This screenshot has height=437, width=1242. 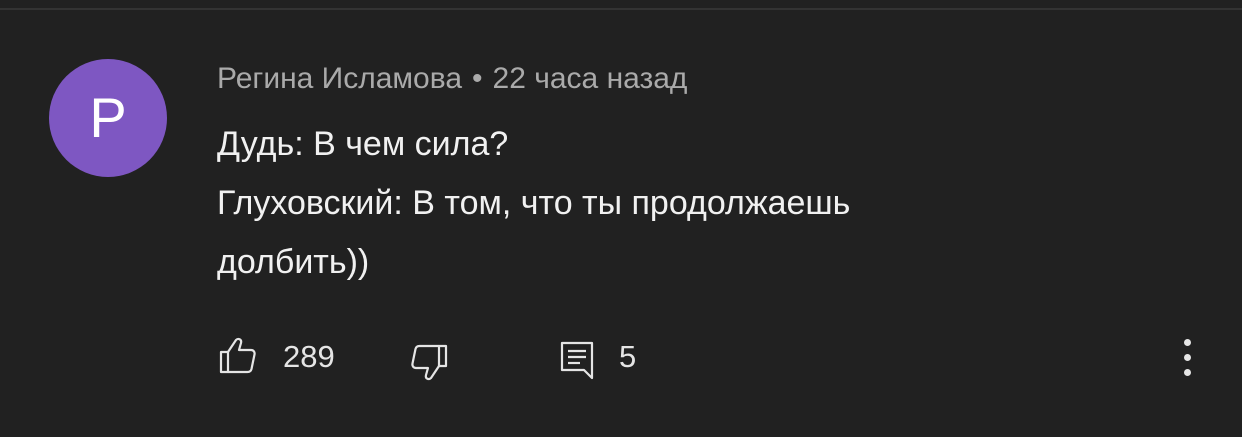 I want to click on avatar-letter: P, so click(x=108, y=117).